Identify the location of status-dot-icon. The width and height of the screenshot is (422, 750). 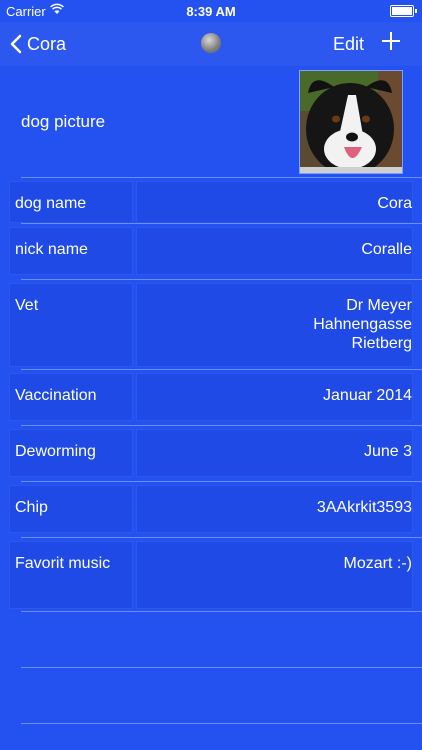
(211, 43).